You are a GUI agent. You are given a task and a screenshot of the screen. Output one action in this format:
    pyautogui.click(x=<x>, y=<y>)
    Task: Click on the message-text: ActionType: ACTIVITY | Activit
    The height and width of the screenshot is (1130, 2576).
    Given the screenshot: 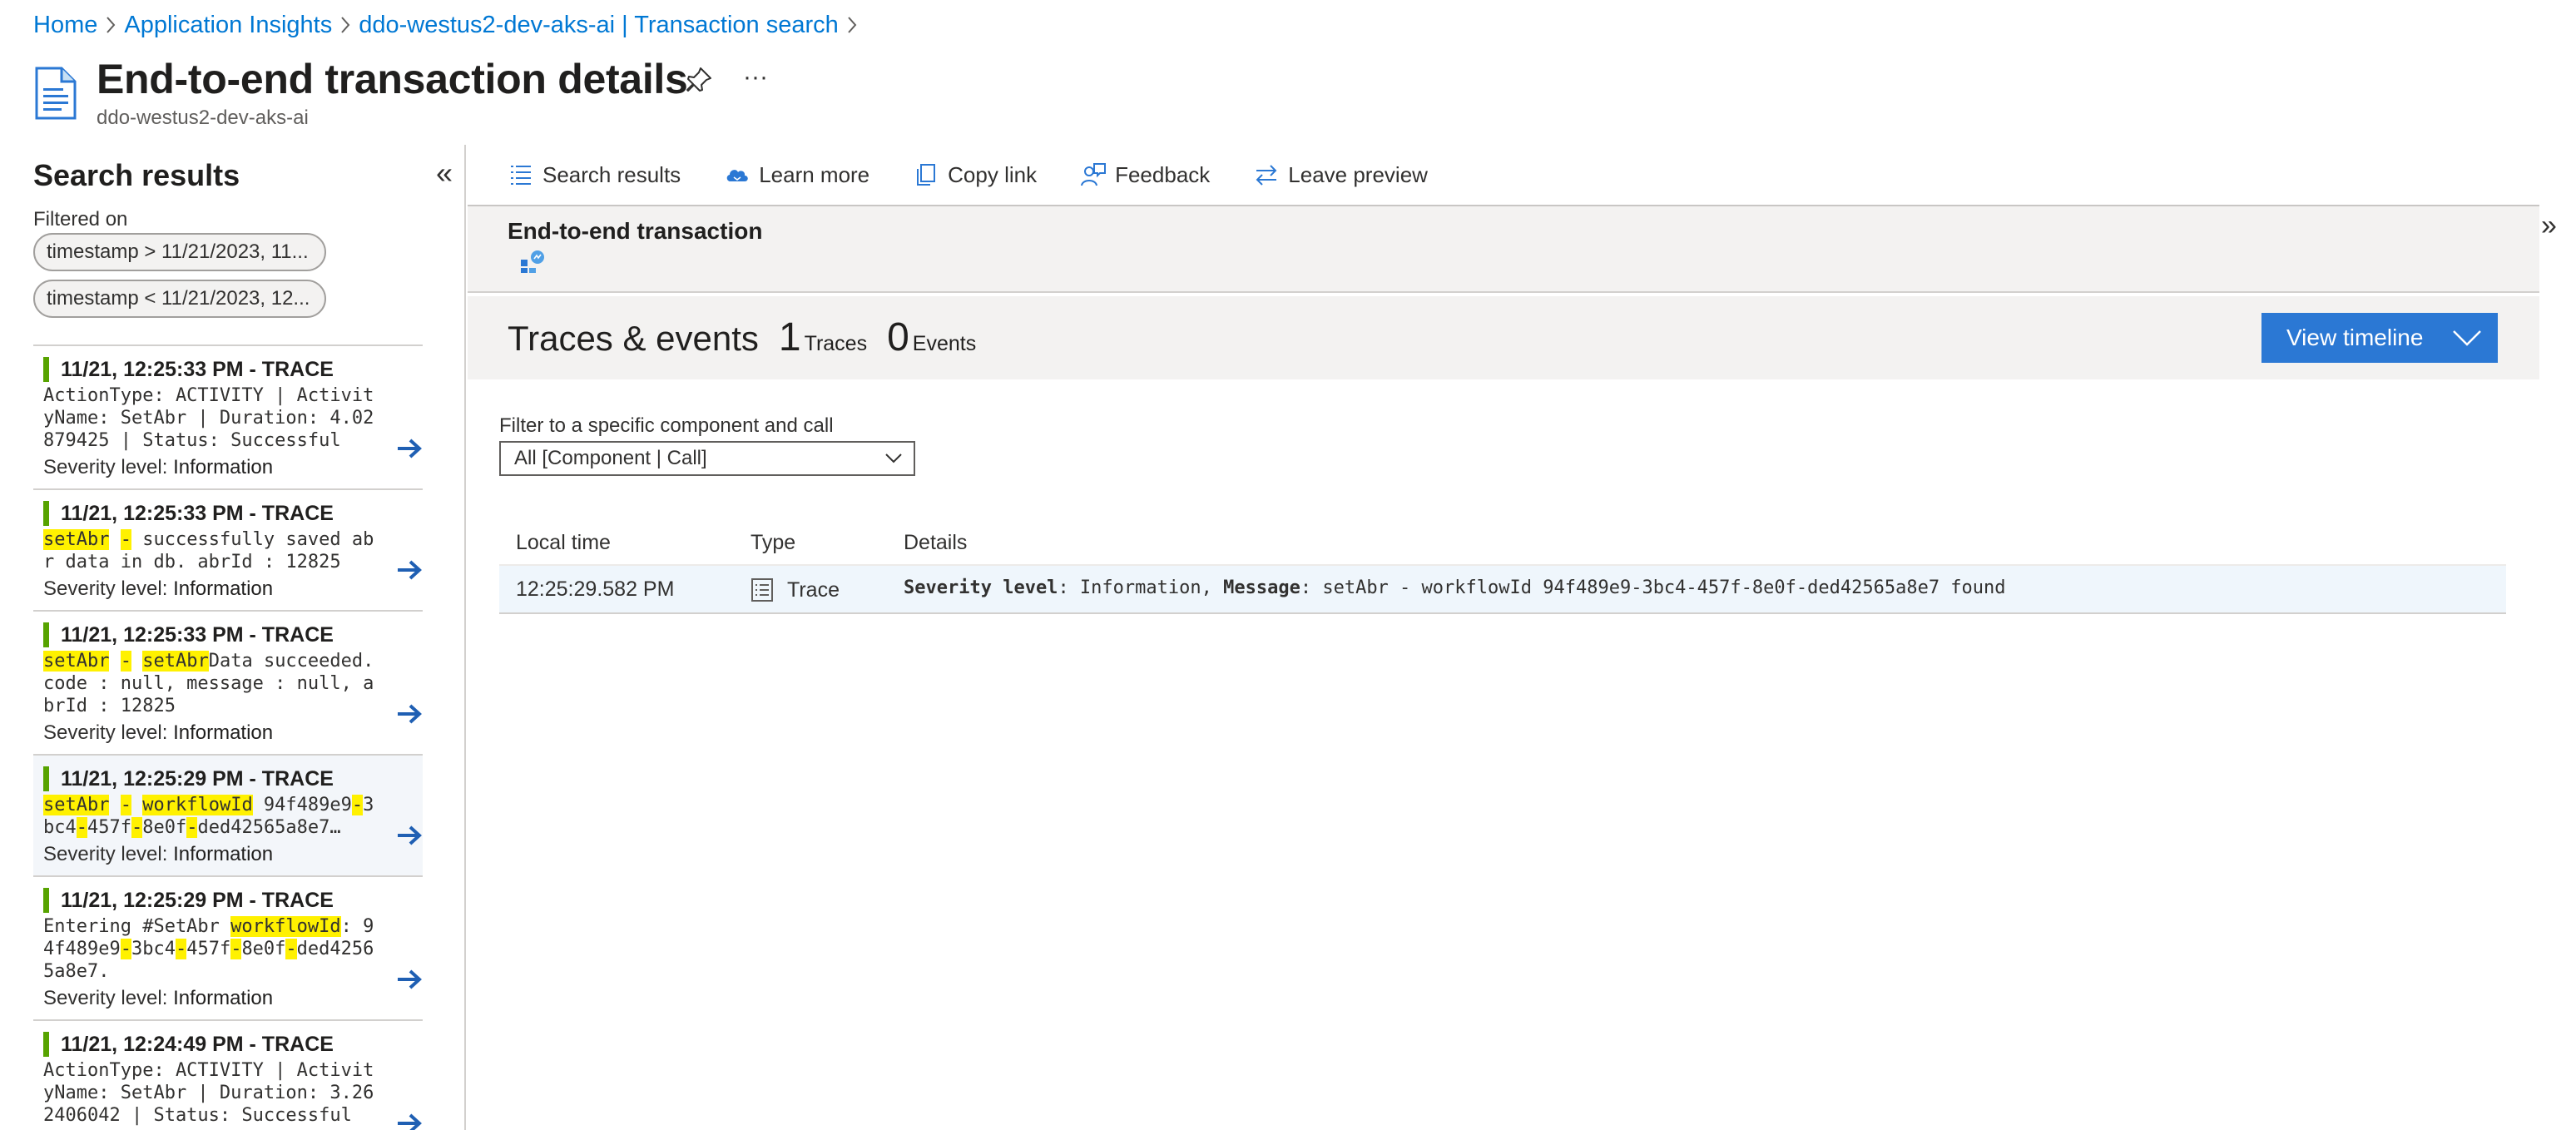 What is the action you would take?
    pyautogui.click(x=208, y=1070)
    